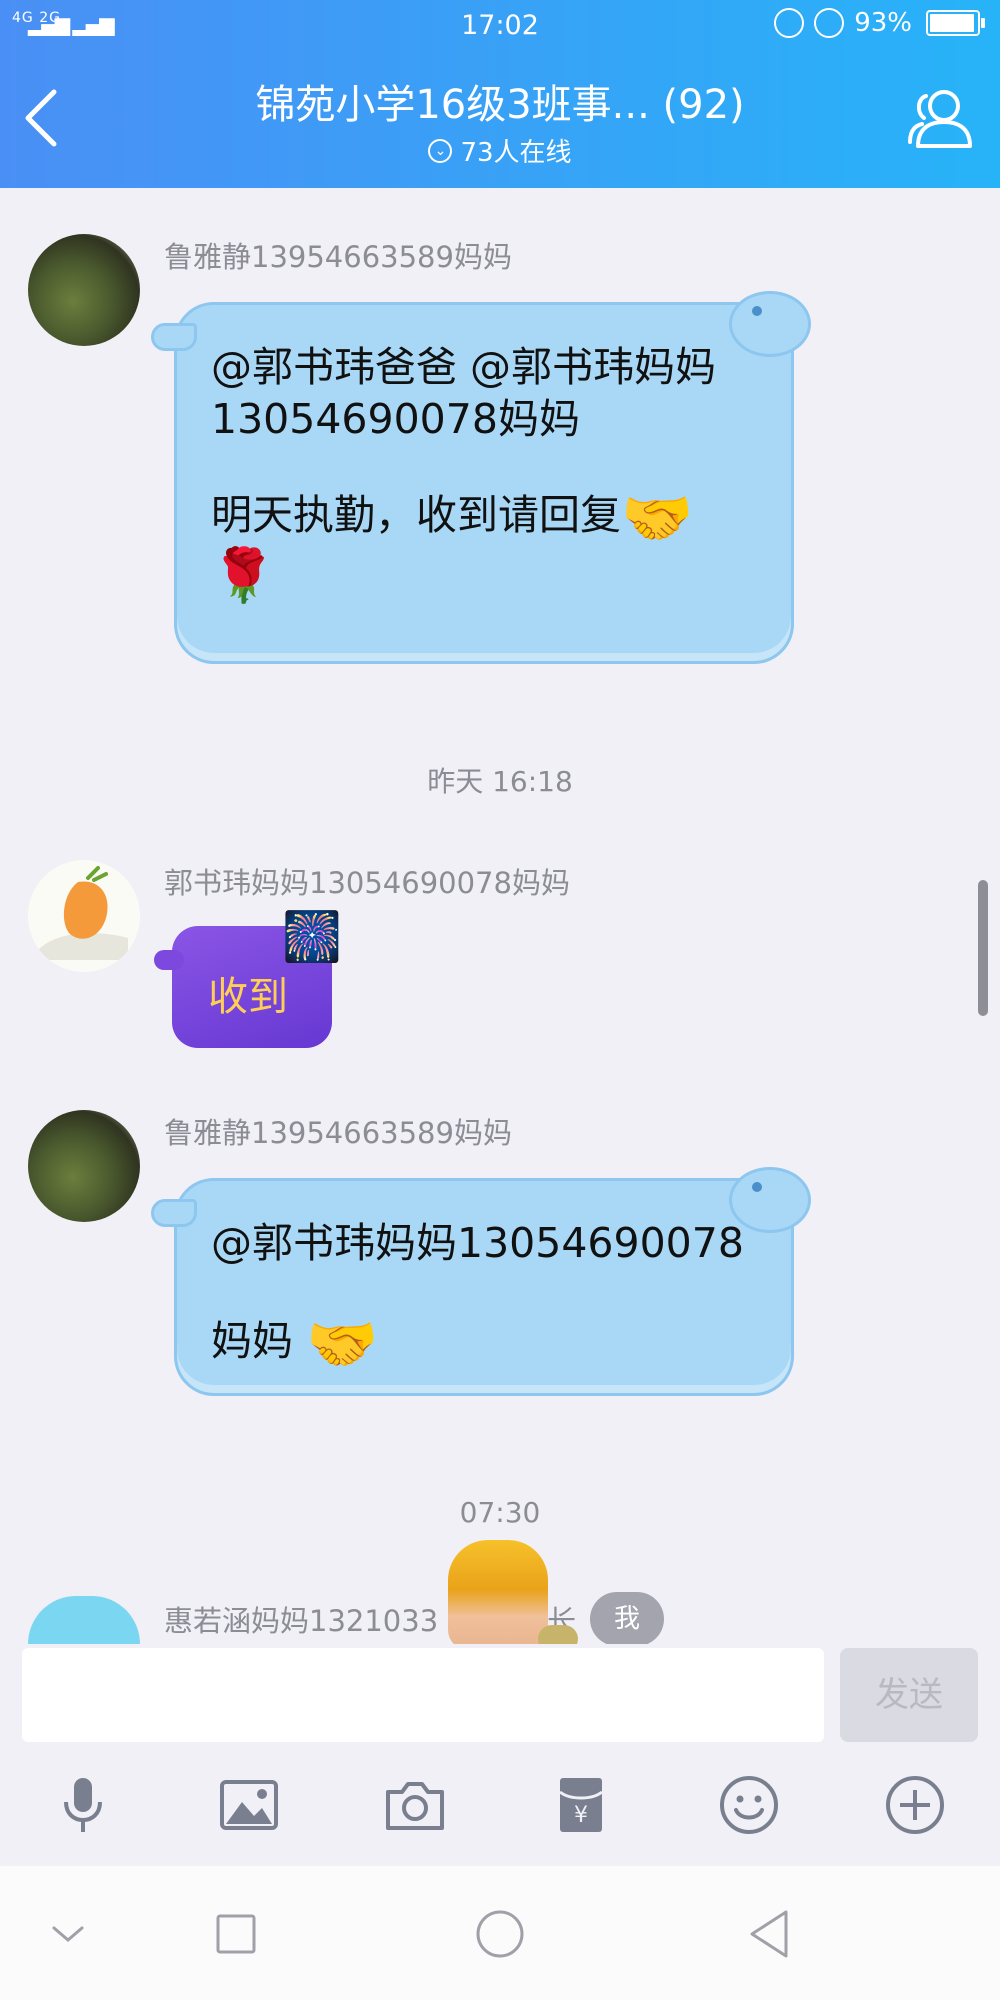 This screenshot has height=2000, width=1000. Describe the element at coordinates (477, 1243) in the screenshot. I see `message-text: @郭书玮妈妈13054690078` at that location.